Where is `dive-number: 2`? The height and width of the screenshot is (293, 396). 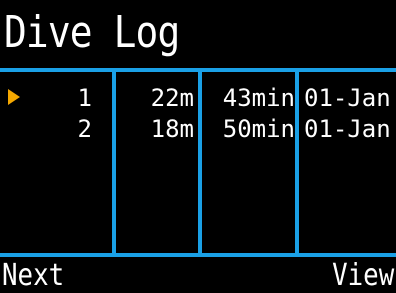
dive-number: 2 is located at coordinates (84, 129).